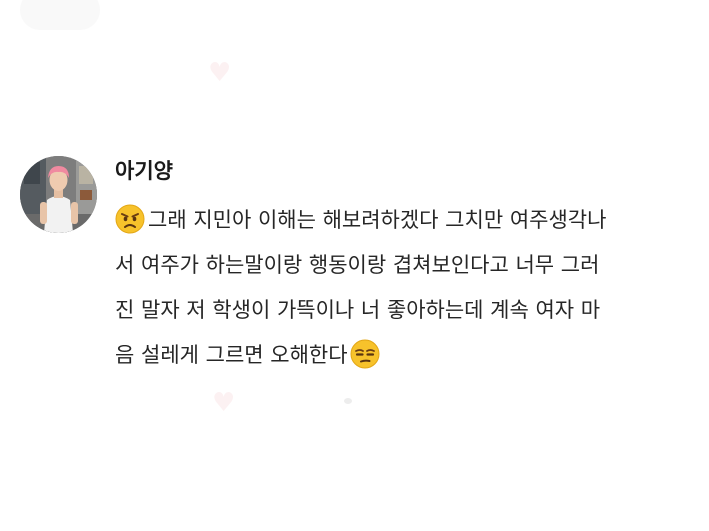  I want to click on faded-dot, so click(348, 401).